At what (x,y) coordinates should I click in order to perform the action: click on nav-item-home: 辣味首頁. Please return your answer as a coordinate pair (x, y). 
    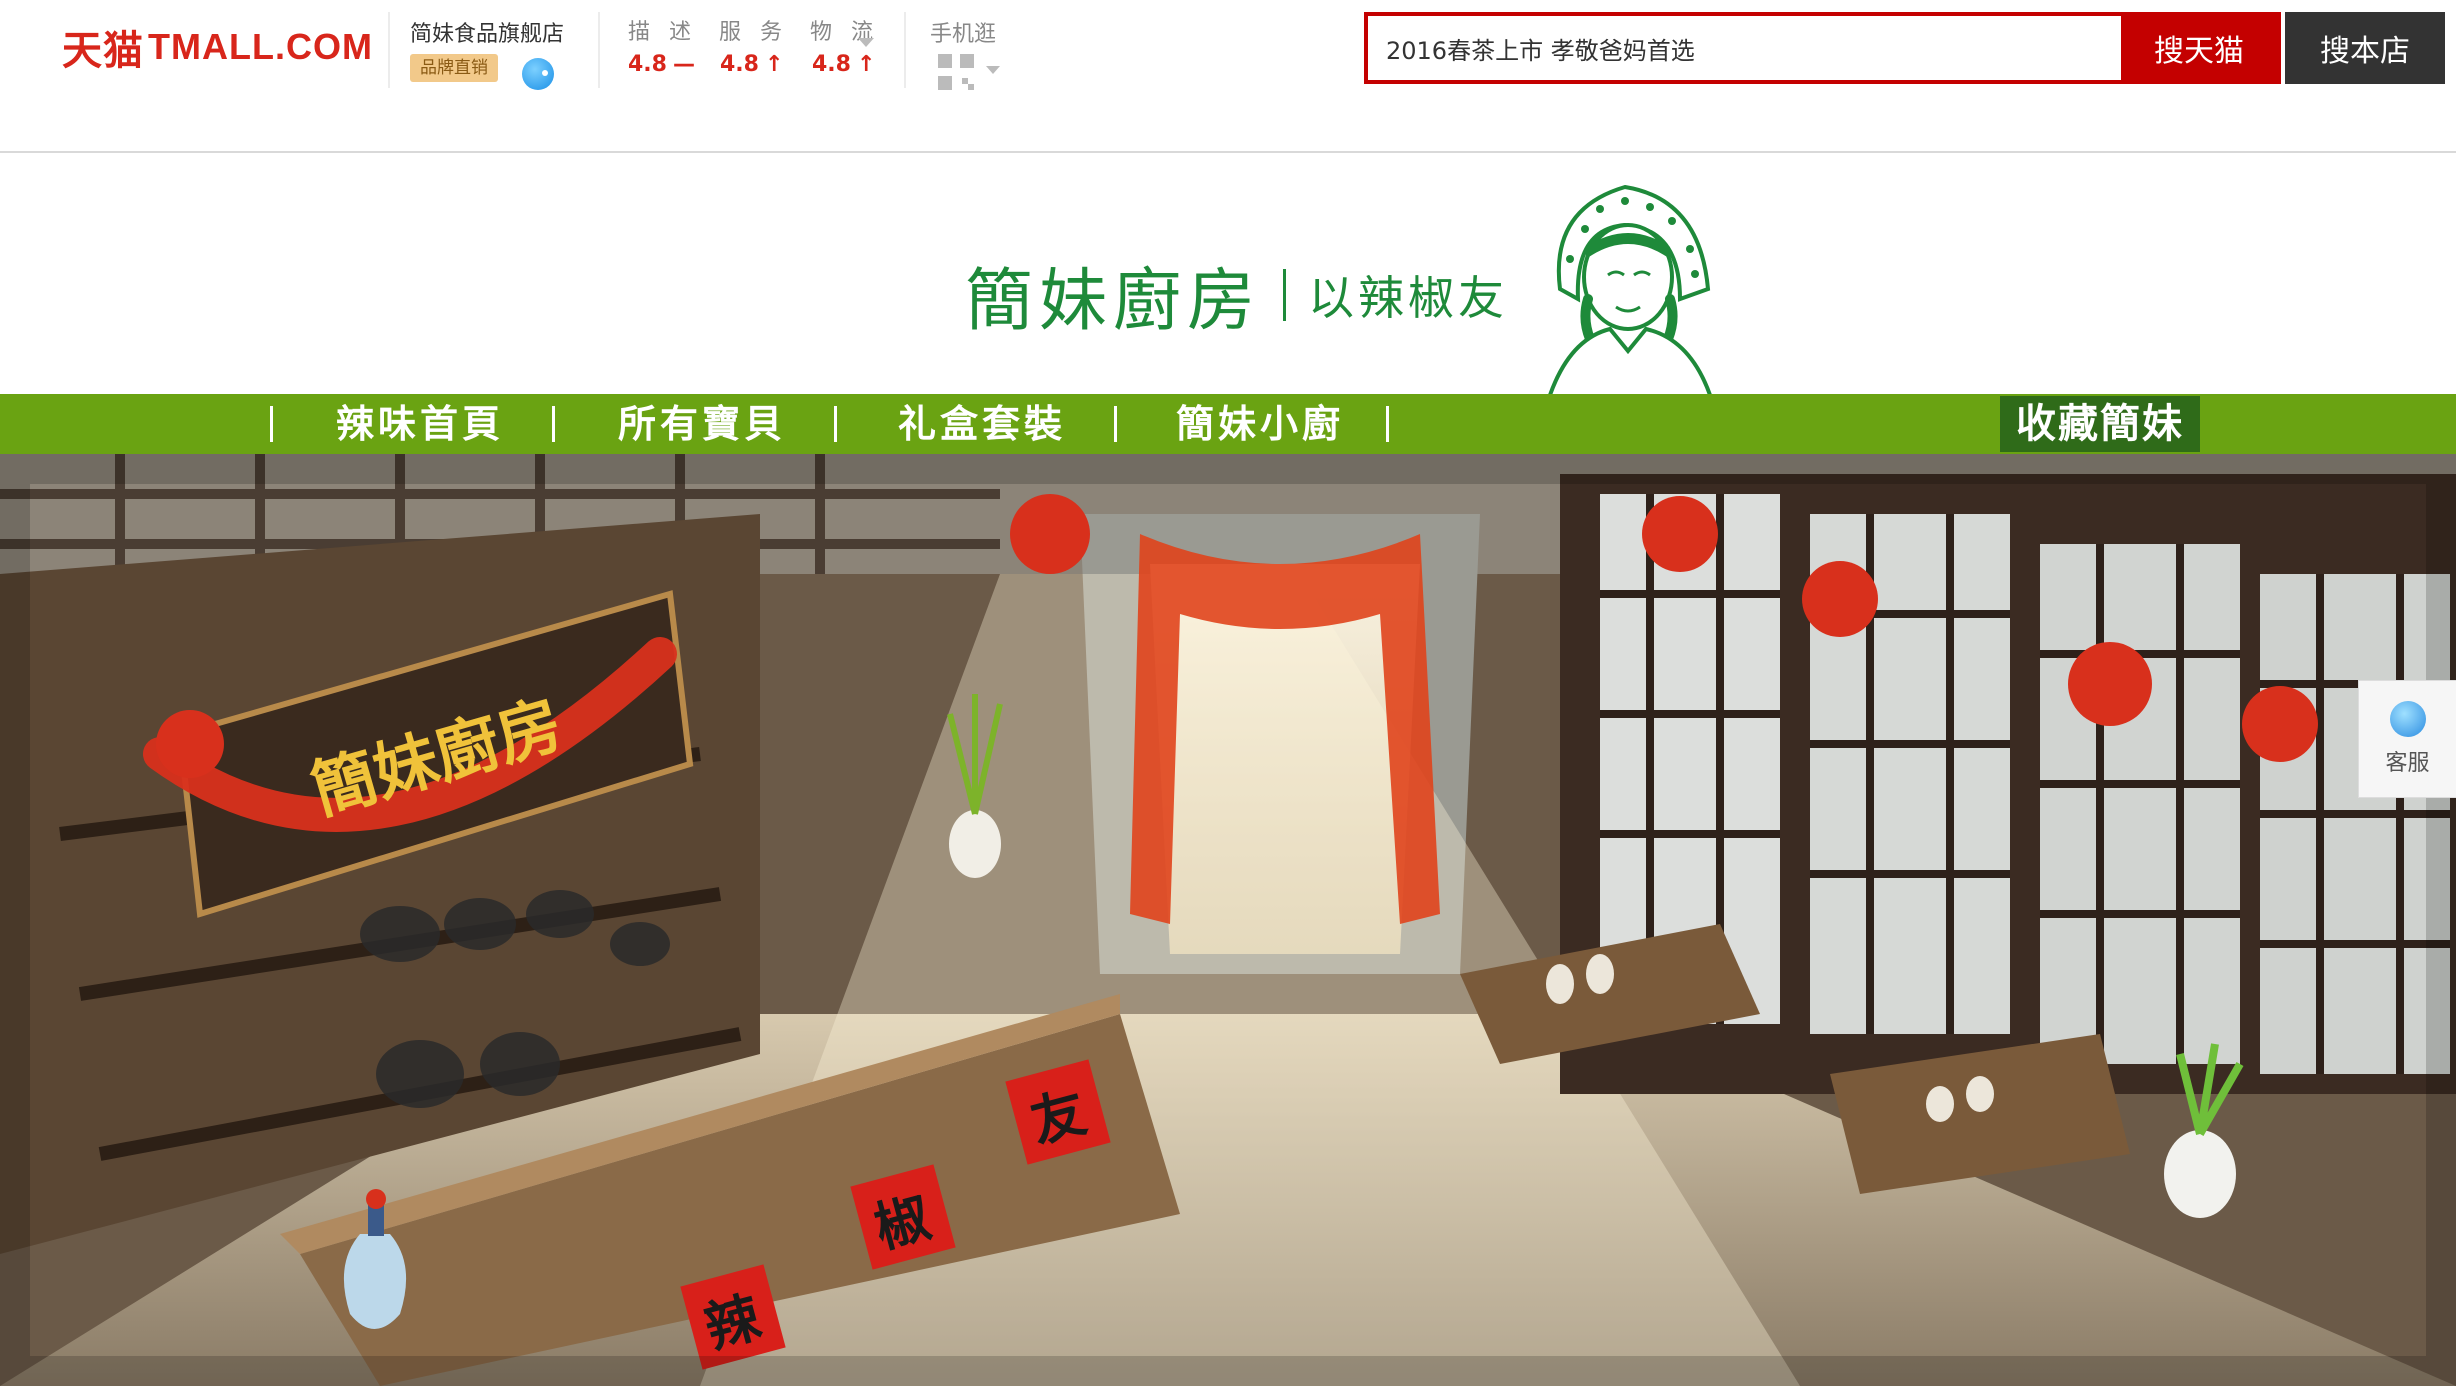
    Looking at the image, I should click on (420, 424).